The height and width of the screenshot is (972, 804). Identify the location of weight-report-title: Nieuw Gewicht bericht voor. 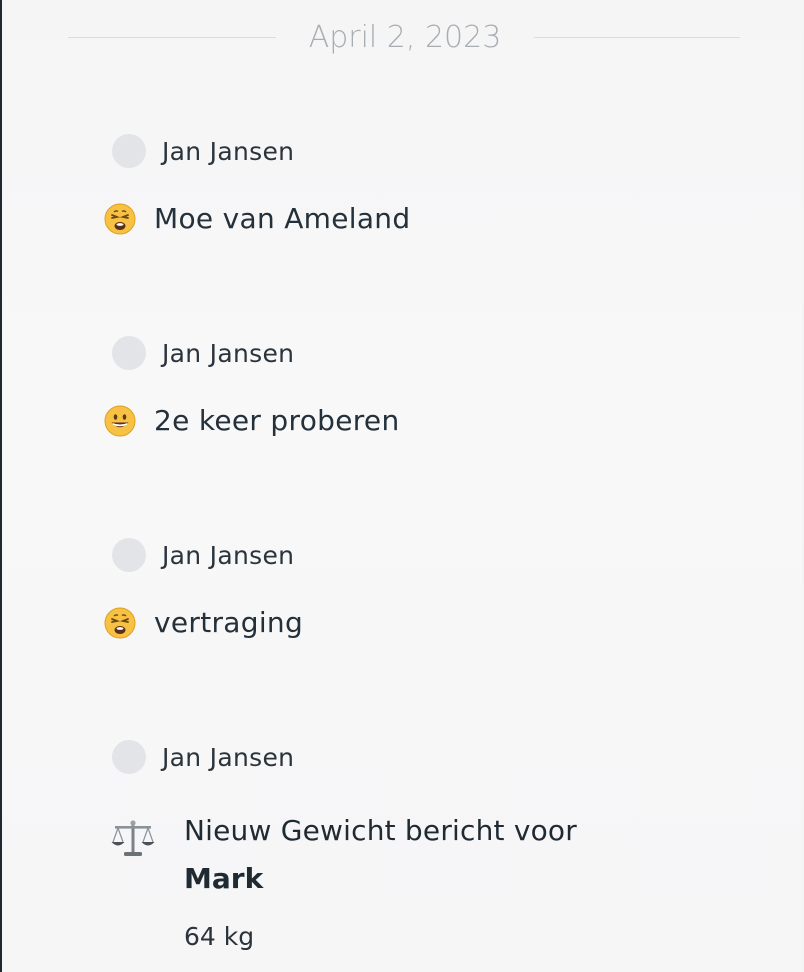
(380, 830).